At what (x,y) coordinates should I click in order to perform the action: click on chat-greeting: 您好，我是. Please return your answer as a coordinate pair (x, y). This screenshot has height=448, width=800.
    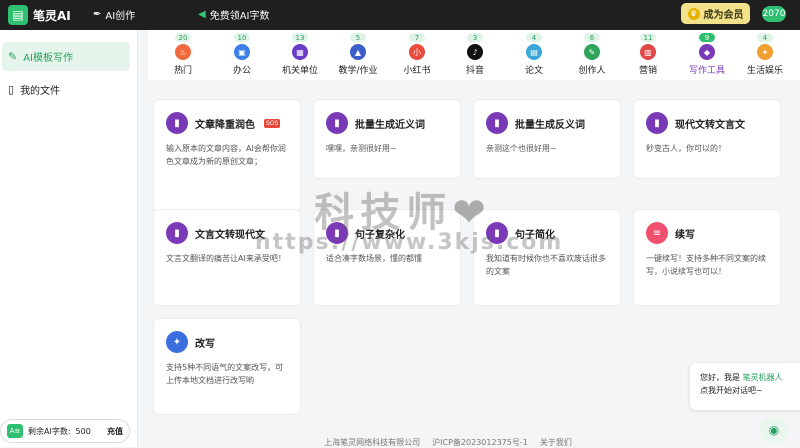
    Looking at the image, I should click on (720, 377).